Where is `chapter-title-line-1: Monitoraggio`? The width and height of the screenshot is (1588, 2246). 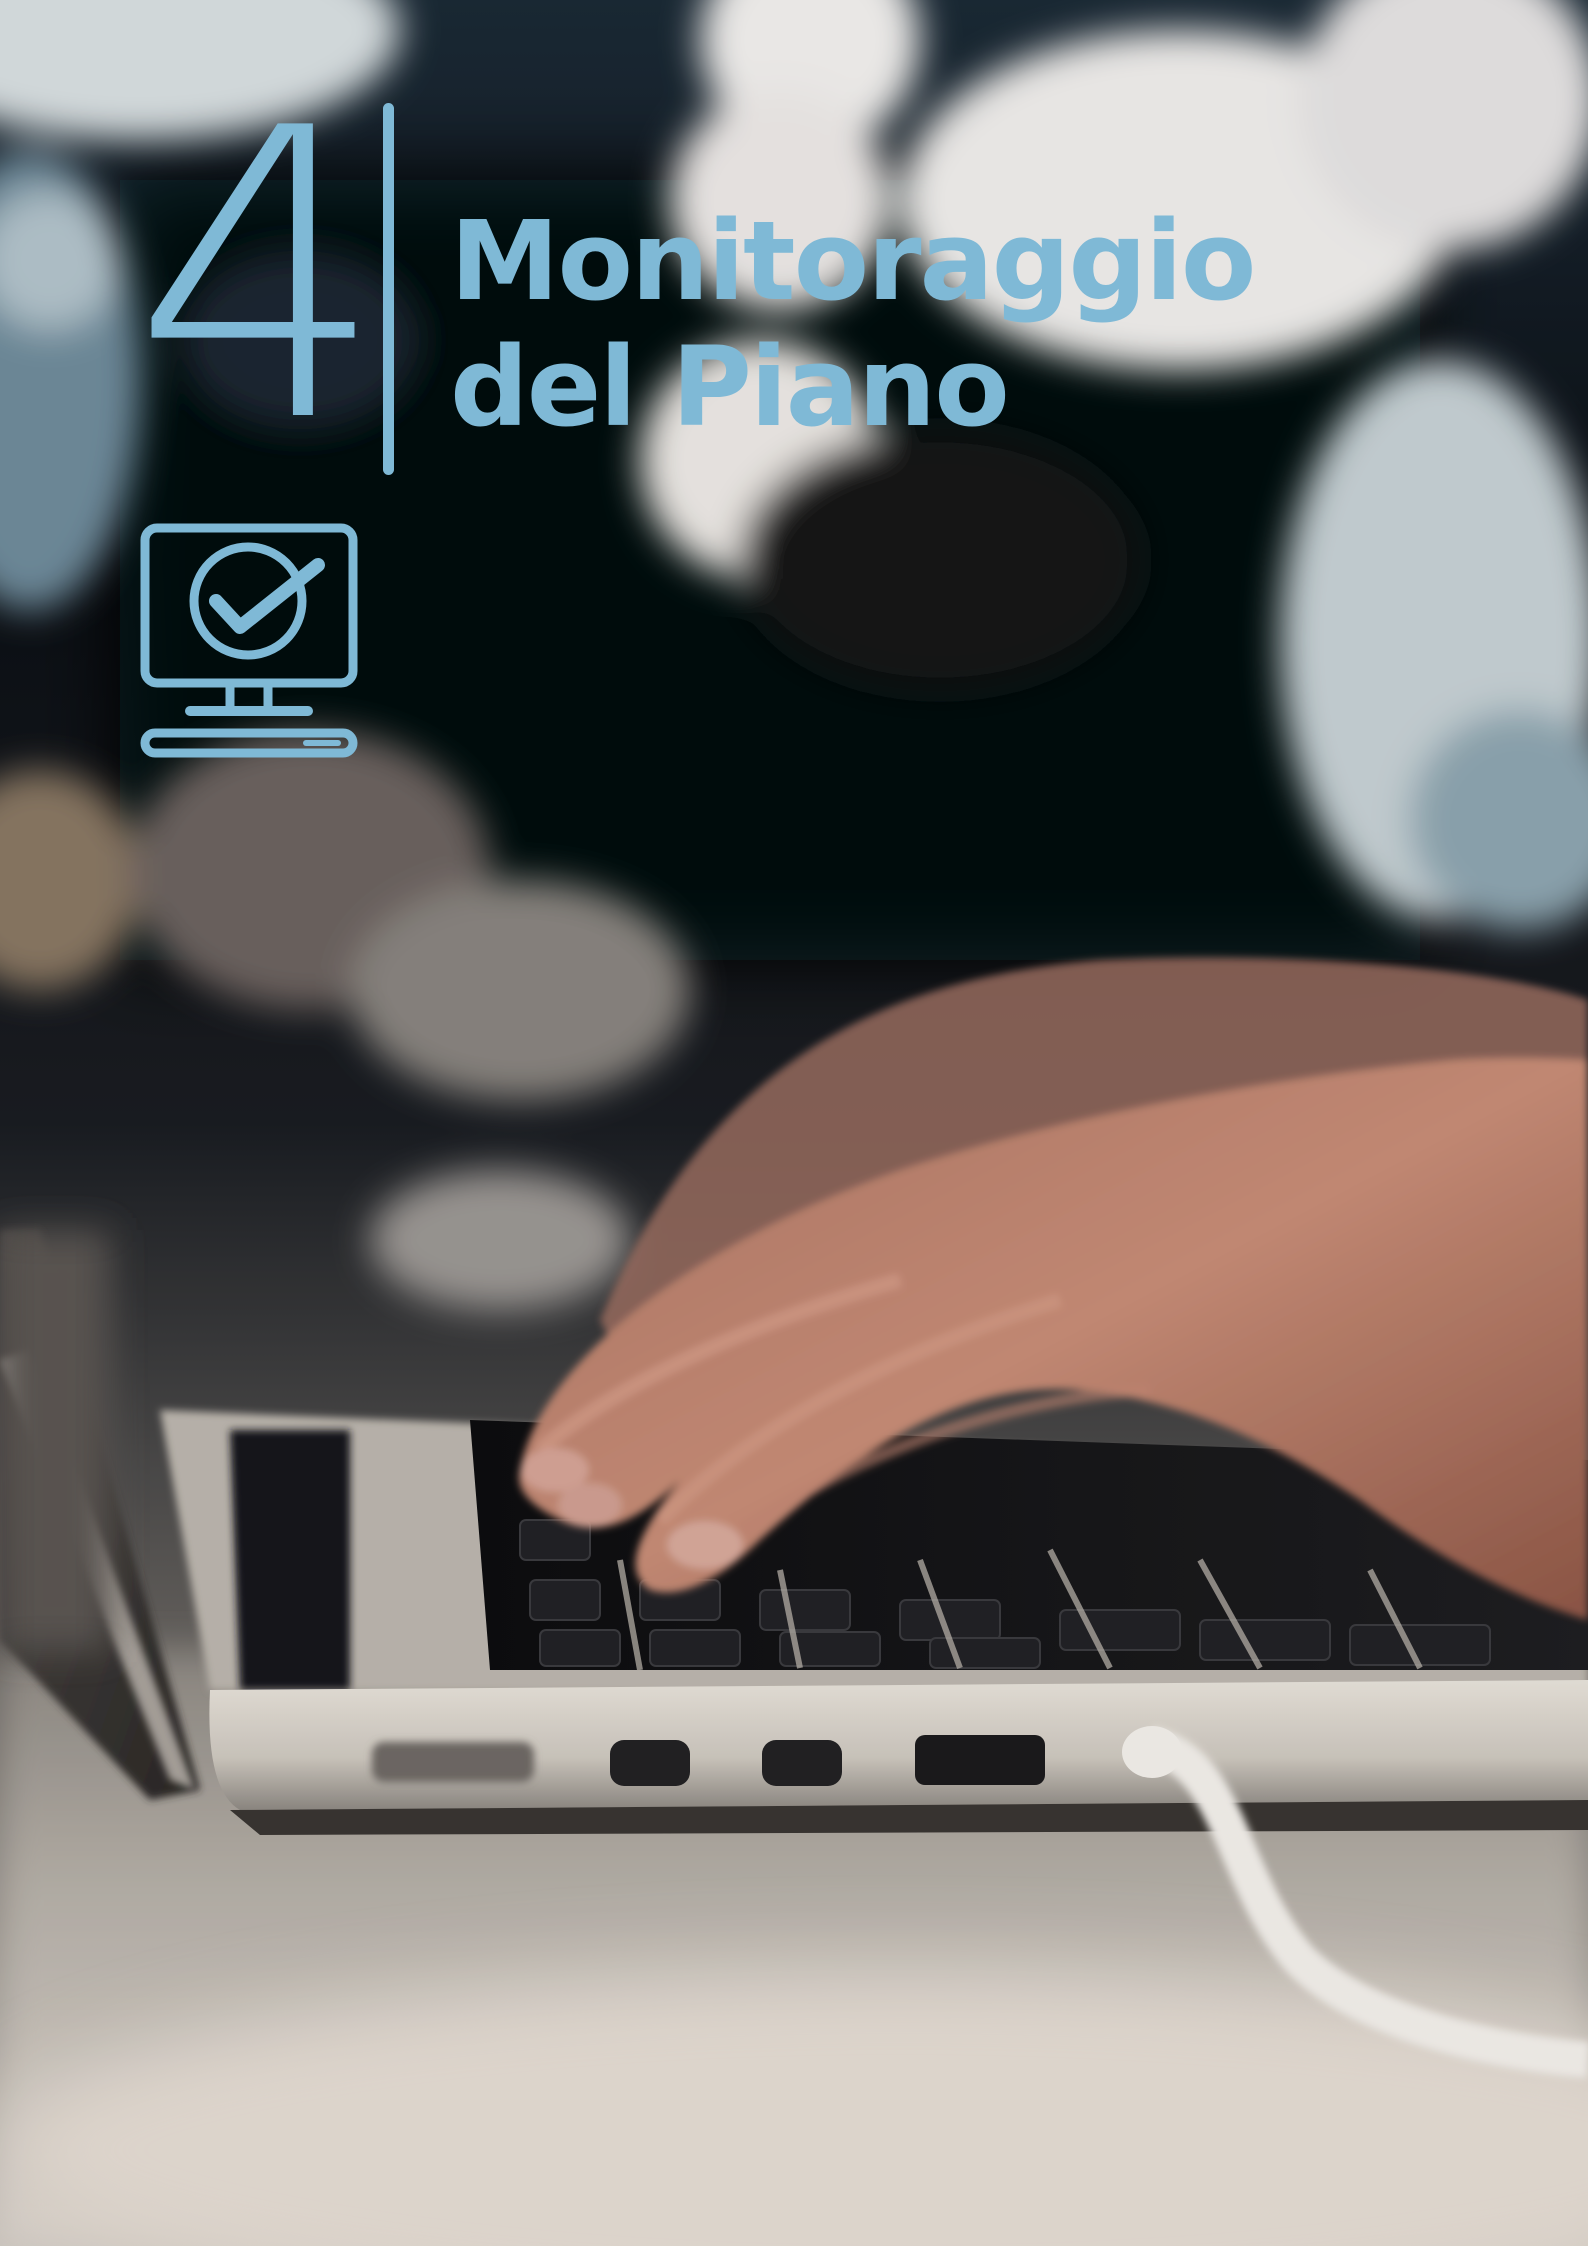
chapter-title-line-1: Monitoraggio is located at coordinates (853, 261).